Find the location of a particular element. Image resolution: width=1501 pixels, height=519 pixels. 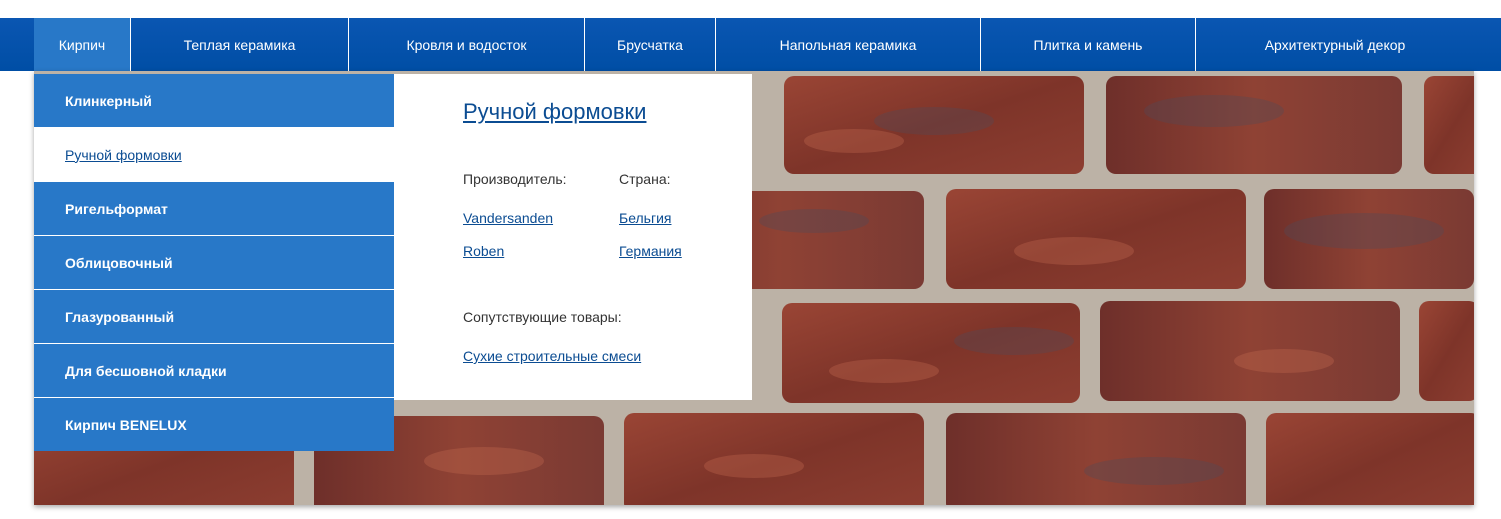

submenu-item-handmade: Ручной формовки is located at coordinates (214, 155).